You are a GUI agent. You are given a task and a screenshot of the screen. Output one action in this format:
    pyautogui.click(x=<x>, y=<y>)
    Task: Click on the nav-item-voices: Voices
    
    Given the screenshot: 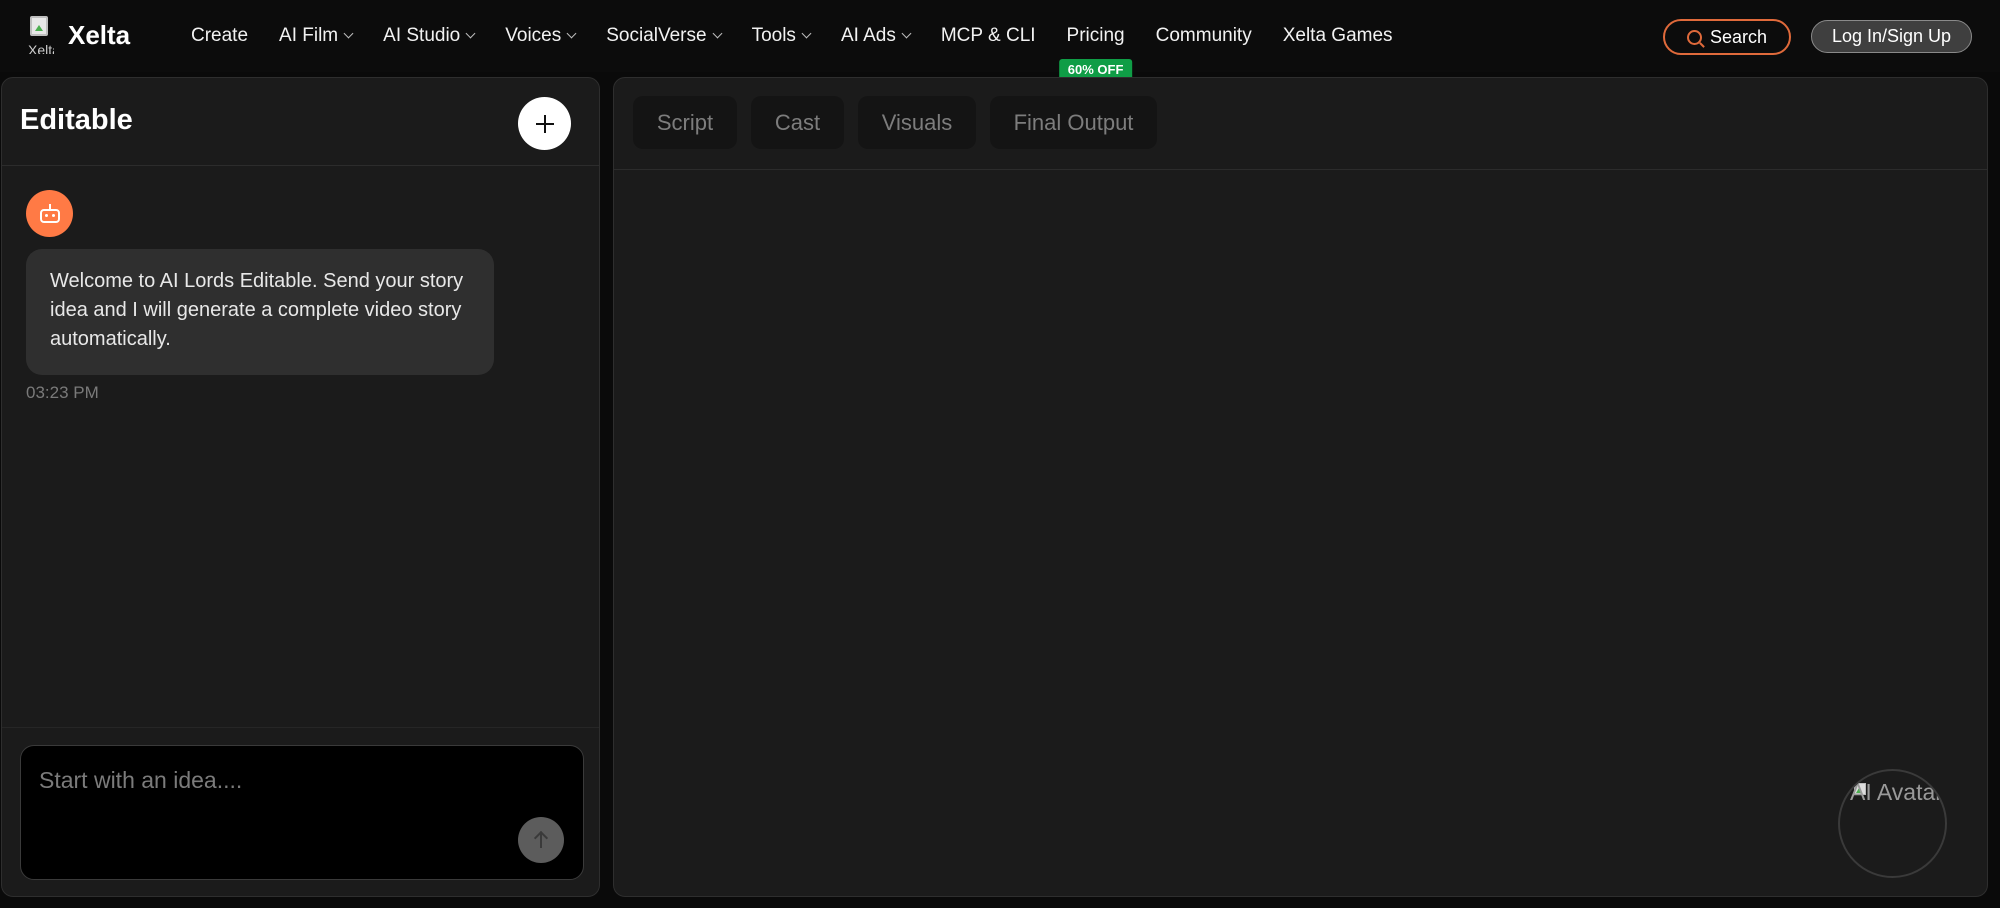 What is the action you would take?
    pyautogui.click(x=541, y=36)
    